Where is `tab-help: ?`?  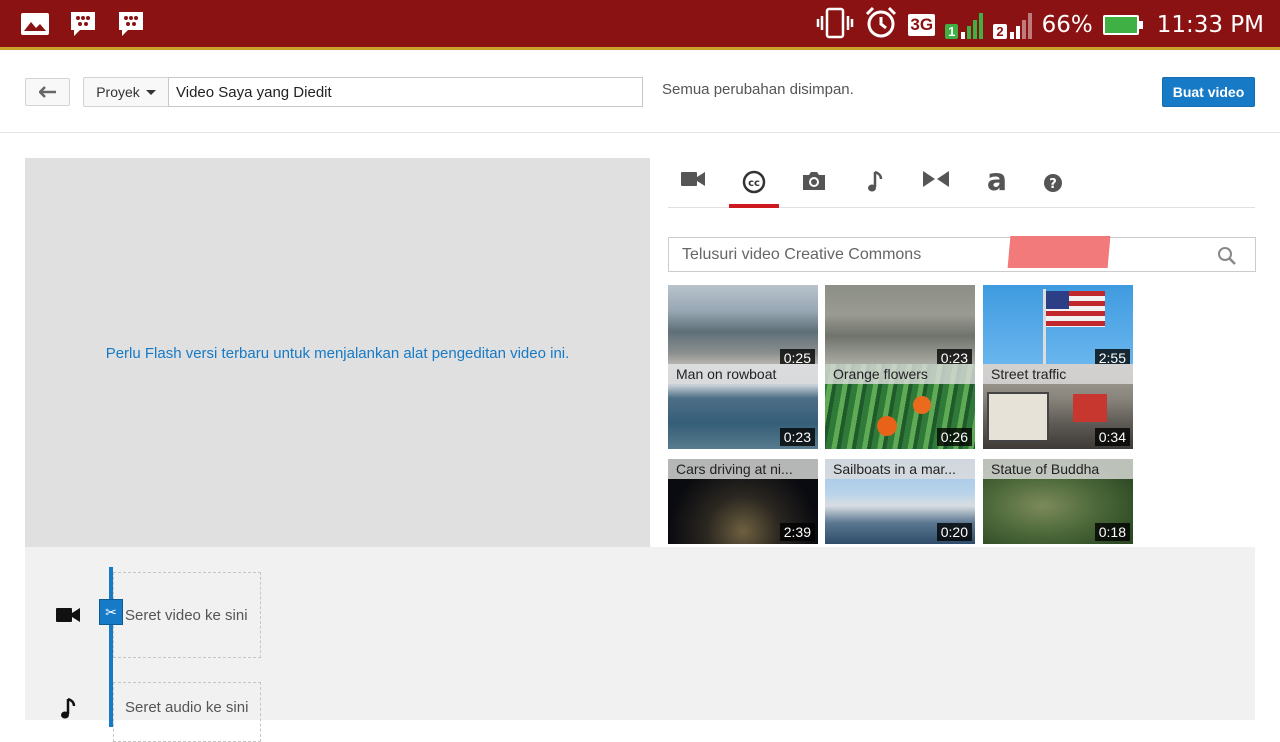
tab-help: ? is located at coordinates (1053, 187).